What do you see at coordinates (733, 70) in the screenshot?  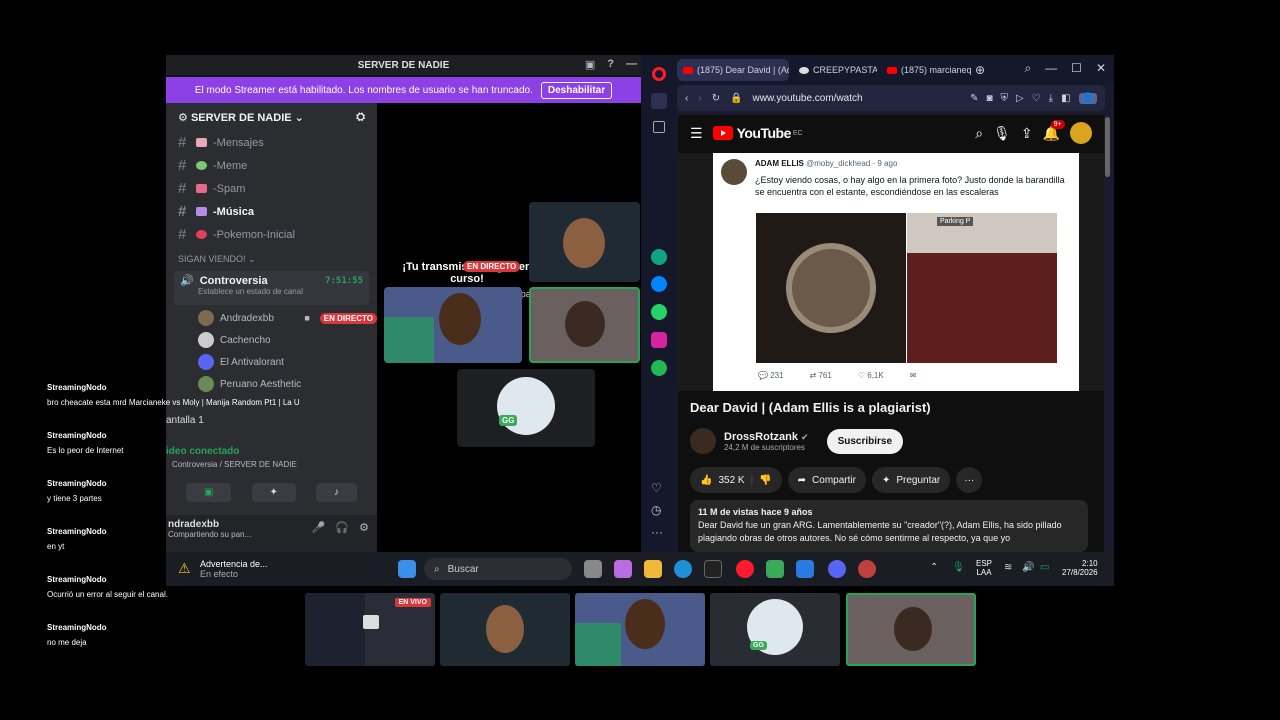 I see `tab-dear-david: (1875) Dear David | (Adam` at bounding box center [733, 70].